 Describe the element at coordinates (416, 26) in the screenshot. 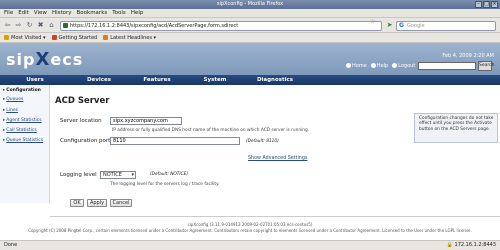

I see `web-search-placeholder: Google` at that location.